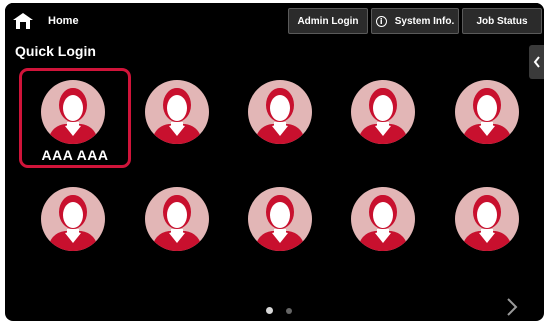  Describe the element at coordinates (269, 310) in the screenshot. I see `page-indicator-dot-active` at that location.